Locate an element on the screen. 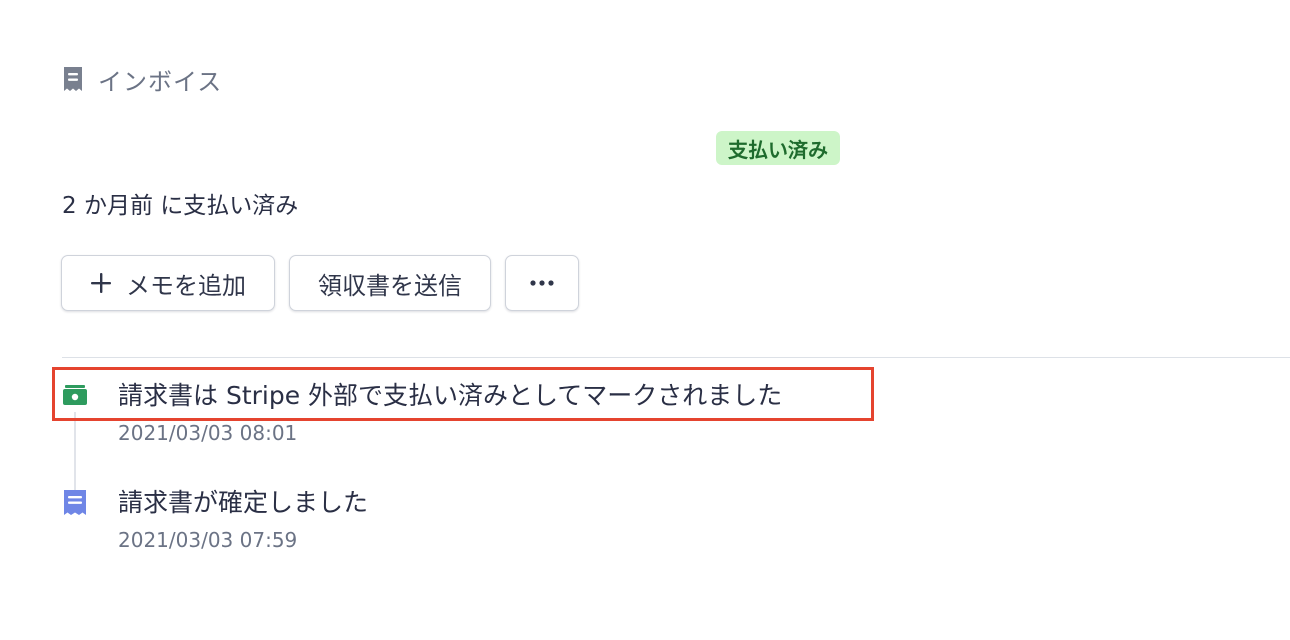 This screenshot has height=640, width=1290. event-title: 請求書が確定しました is located at coordinates (243, 502).